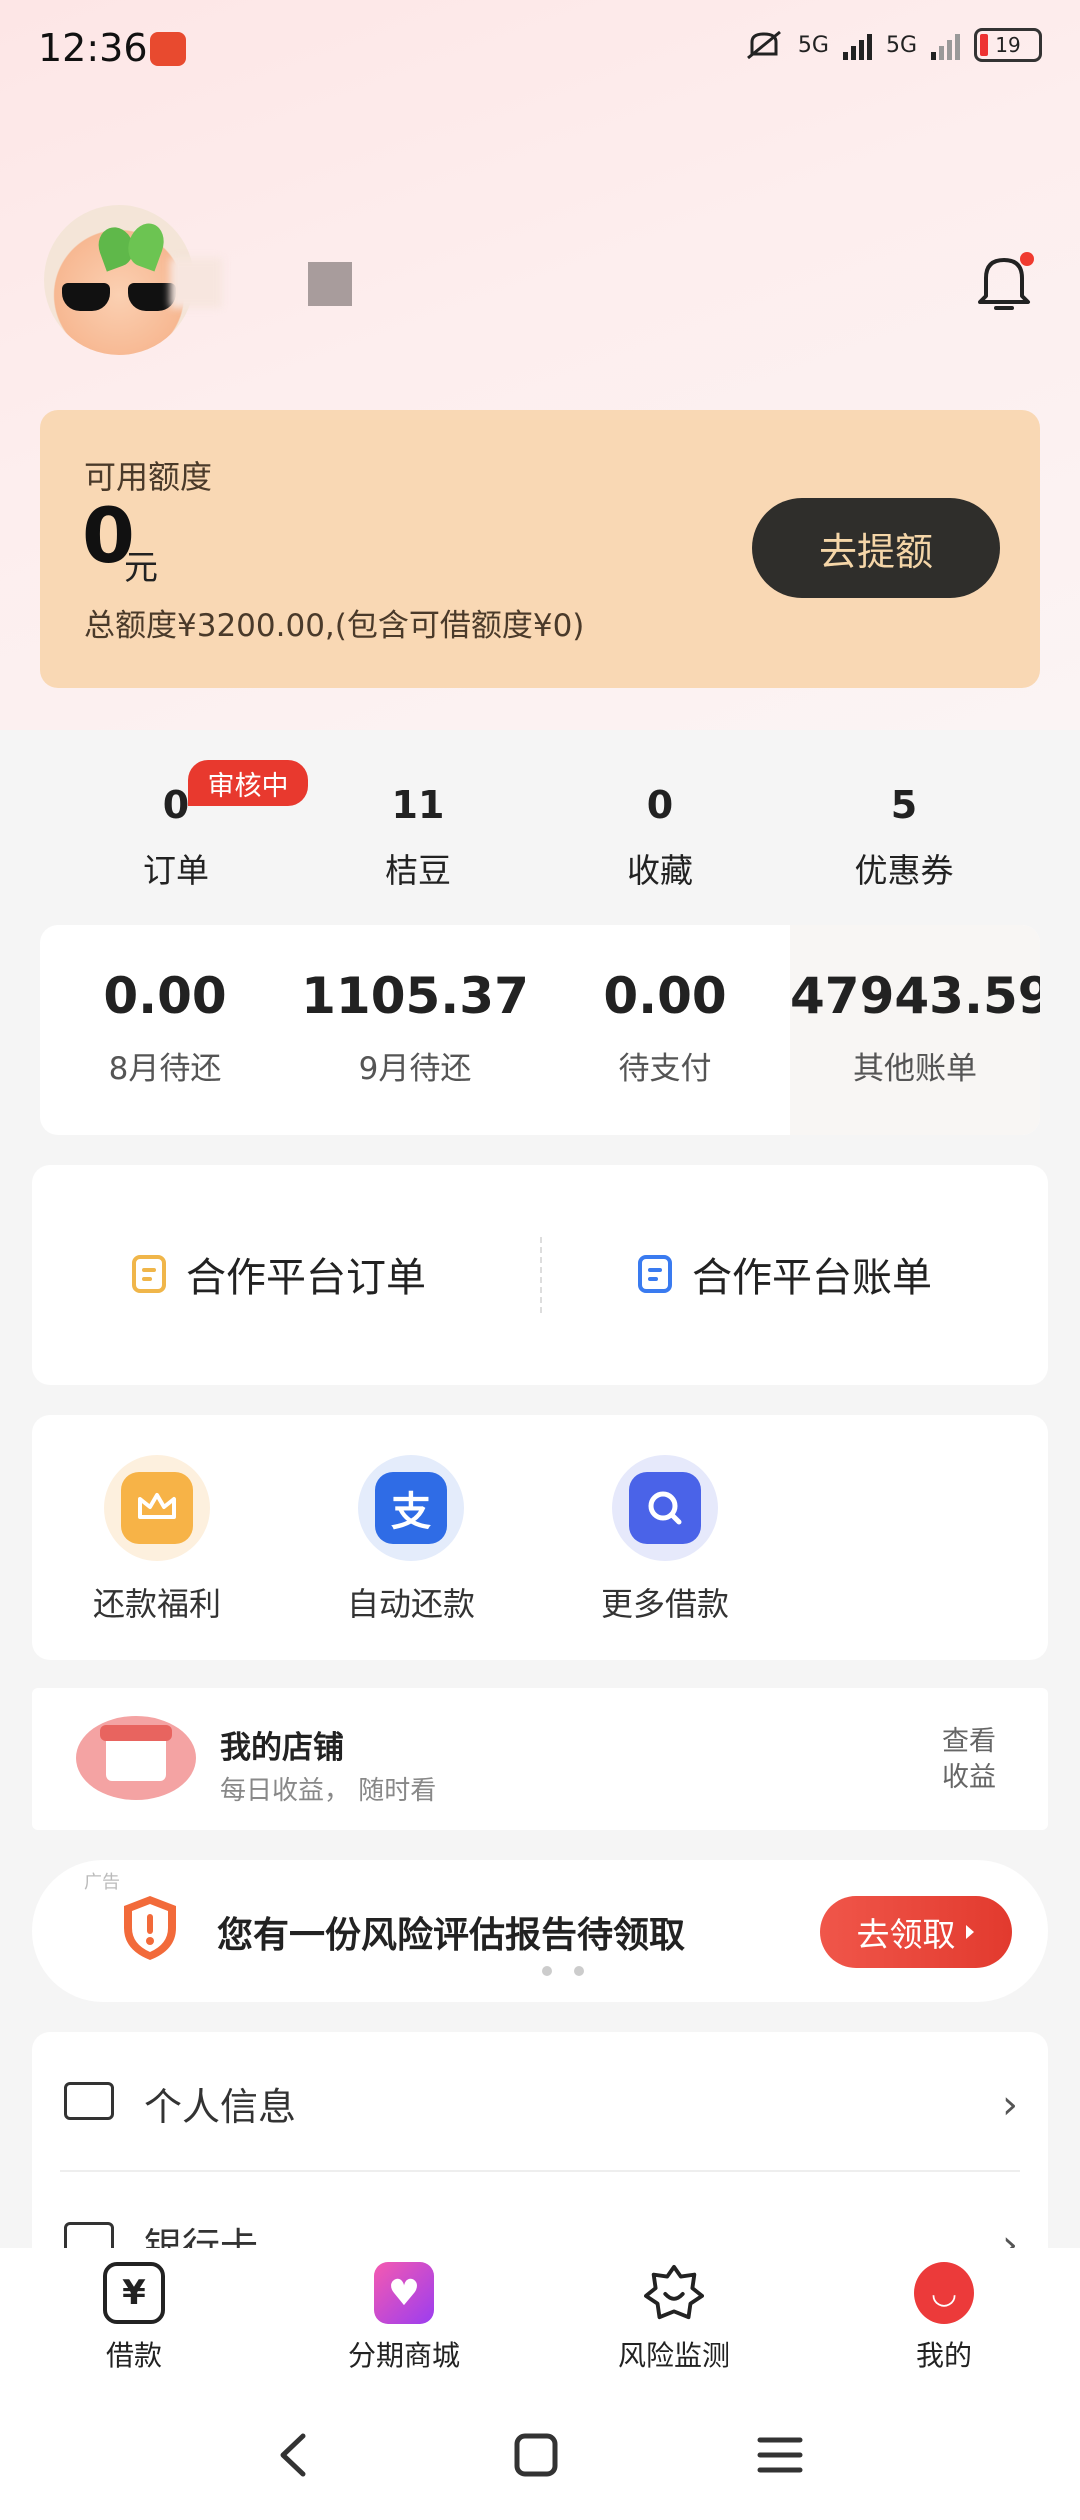  I want to click on tab-loan: ¥ 借款, so click(134, 2318).